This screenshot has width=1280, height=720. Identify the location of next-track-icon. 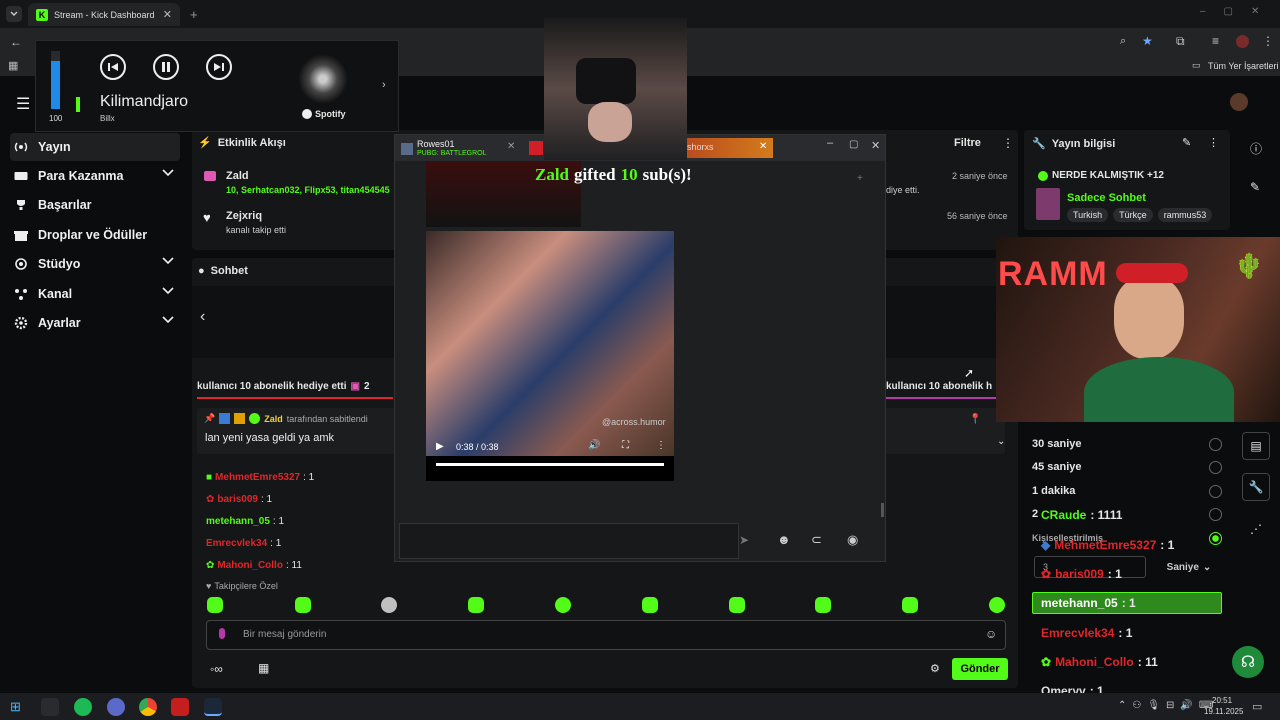
(219, 67).